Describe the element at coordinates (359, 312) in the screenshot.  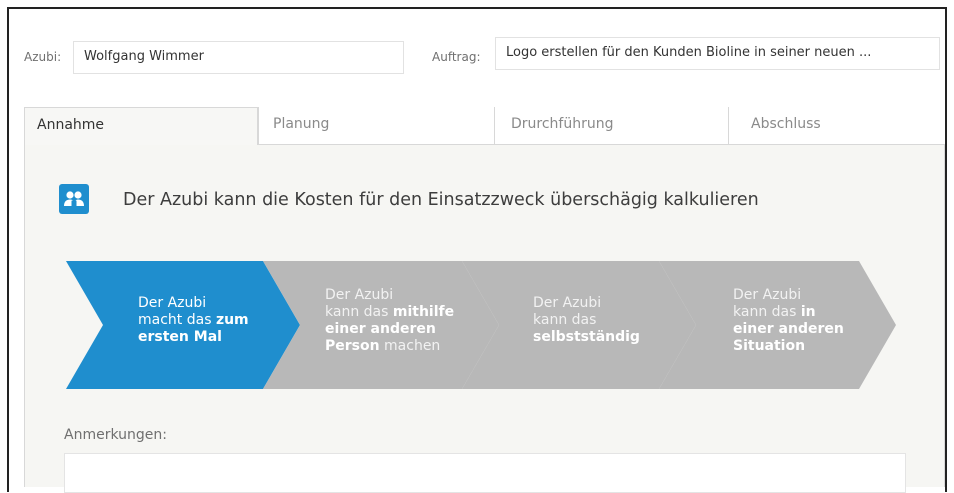
I see `step-2-line2: kann das` at that location.